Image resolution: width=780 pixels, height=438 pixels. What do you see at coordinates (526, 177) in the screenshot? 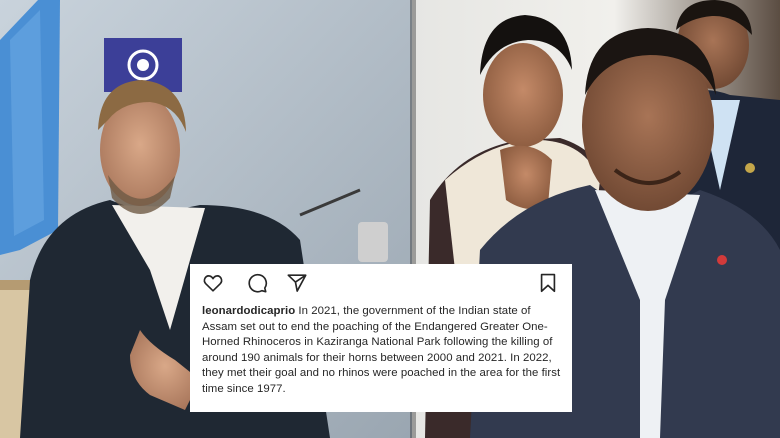
I see `person-middle-hand` at bounding box center [526, 177].